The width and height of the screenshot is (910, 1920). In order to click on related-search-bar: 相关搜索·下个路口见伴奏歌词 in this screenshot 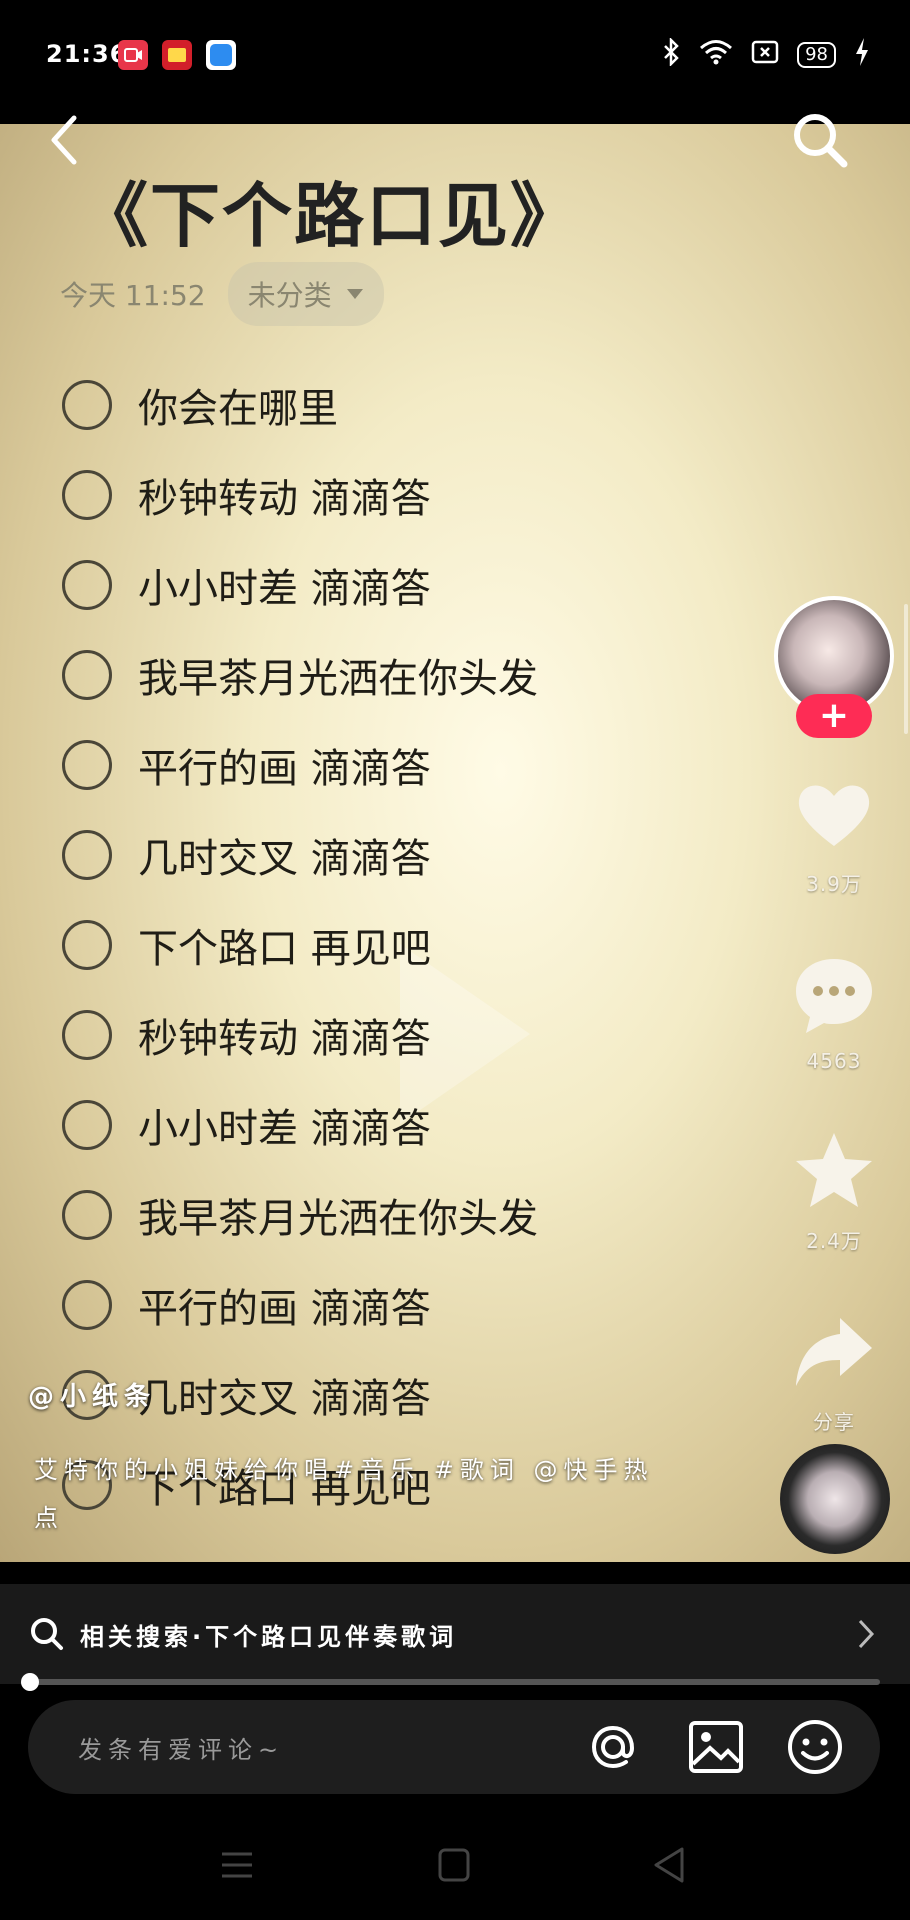, I will do `click(455, 1634)`.